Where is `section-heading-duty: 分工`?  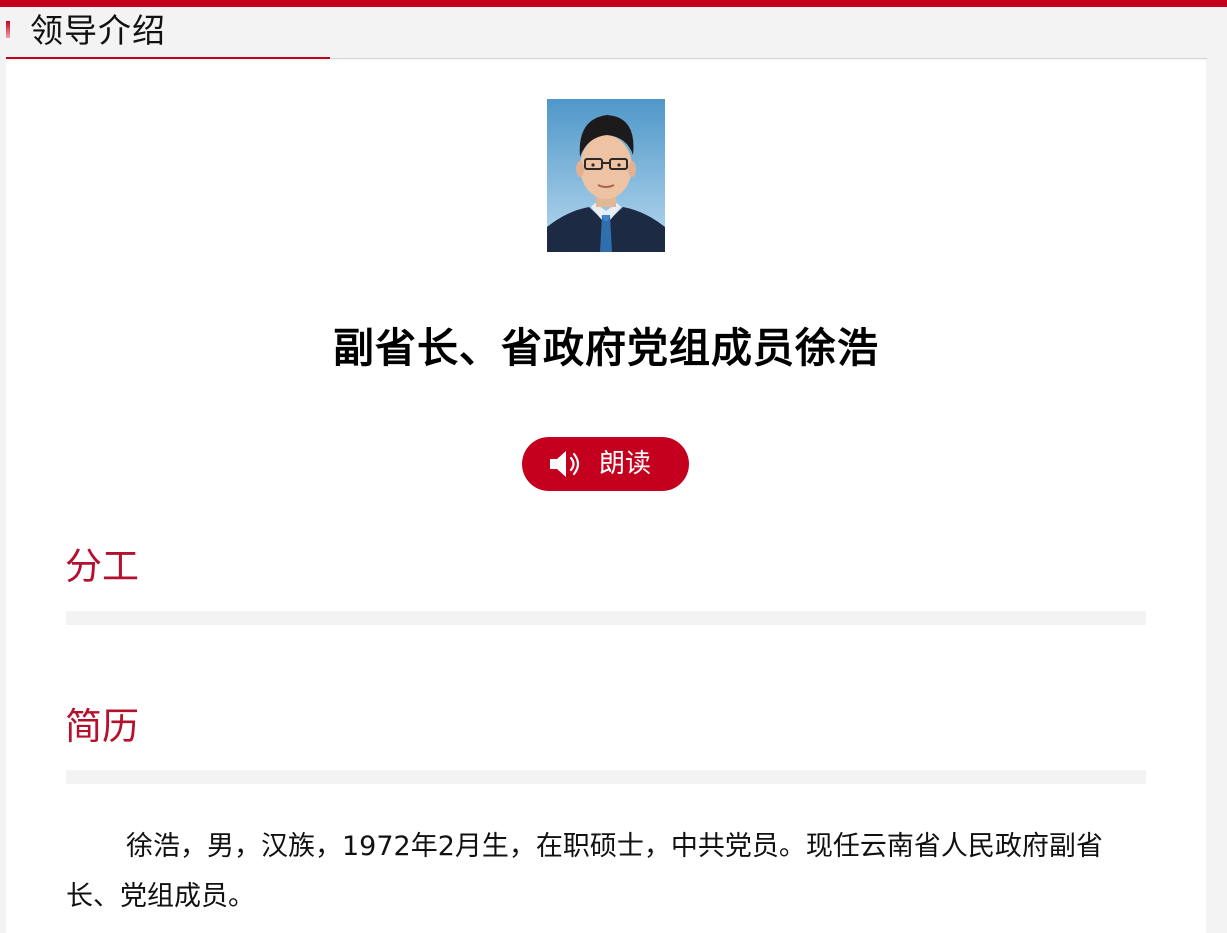
section-heading-duty: 分工 is located at coordinates (102, 566).